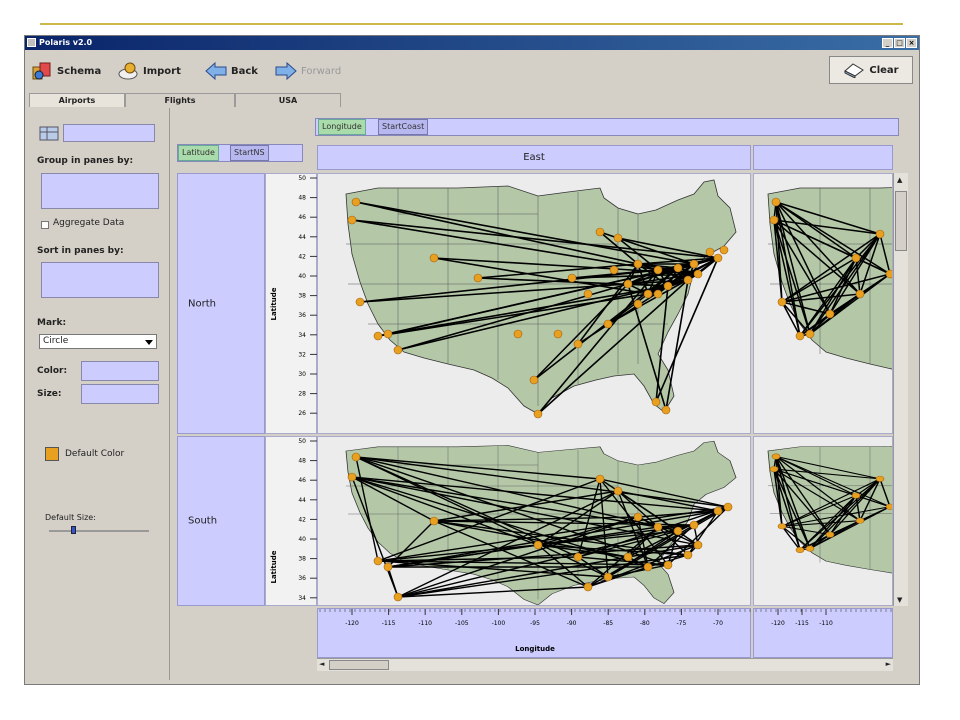  I want to click on scroll-up-icon: ▲, so click(899, 180).